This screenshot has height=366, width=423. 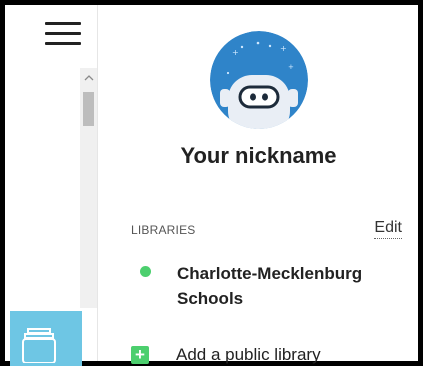 I want to click on hamburger-icon, so click(x=63, y=34).